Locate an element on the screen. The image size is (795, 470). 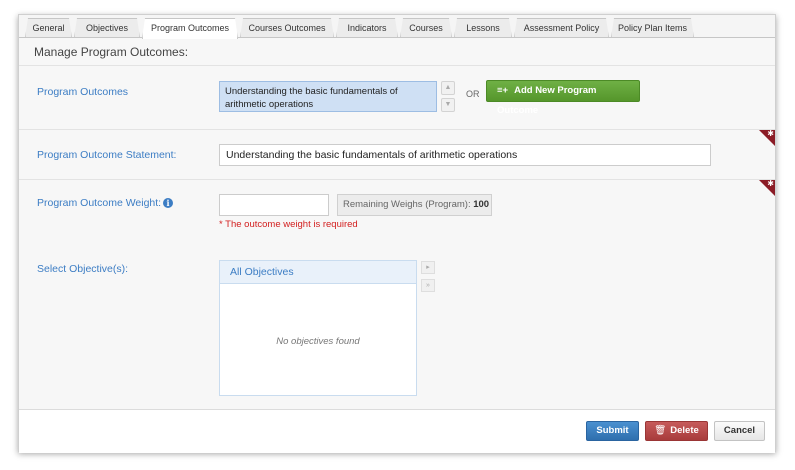
move-right-button: ▸ is located at coordinates (428, 267).